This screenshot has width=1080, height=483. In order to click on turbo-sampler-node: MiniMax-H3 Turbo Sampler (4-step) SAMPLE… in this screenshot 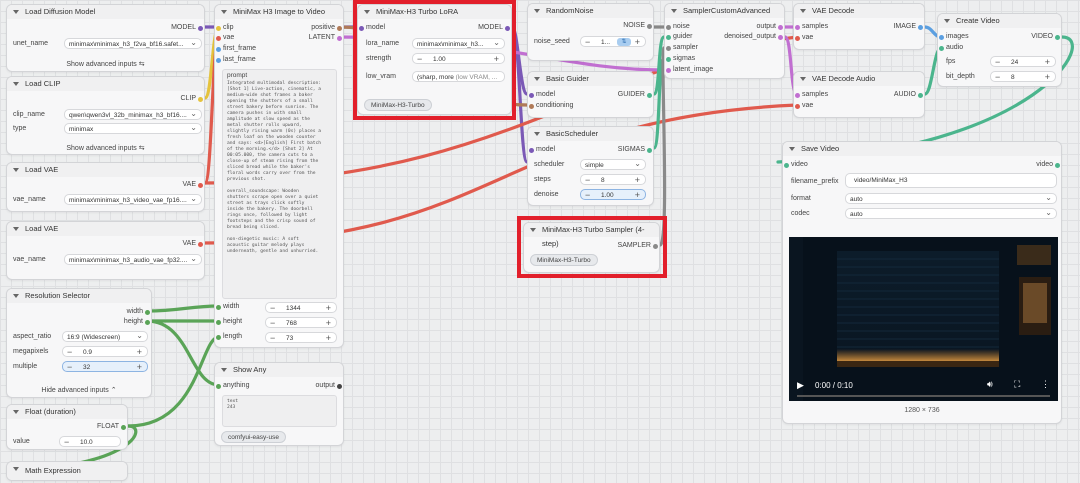, I will do `click(591, 247)`.